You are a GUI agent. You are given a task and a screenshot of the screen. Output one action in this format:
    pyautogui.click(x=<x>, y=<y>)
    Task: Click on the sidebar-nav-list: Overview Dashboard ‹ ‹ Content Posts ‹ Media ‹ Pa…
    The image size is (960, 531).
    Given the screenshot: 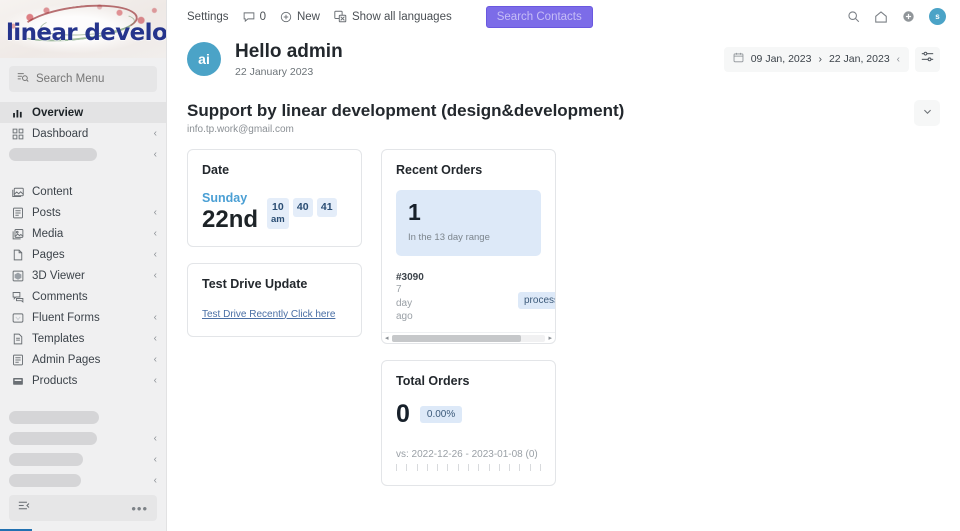 What is the action you would take?
    pyautogui.click(x=83, y=296)
    